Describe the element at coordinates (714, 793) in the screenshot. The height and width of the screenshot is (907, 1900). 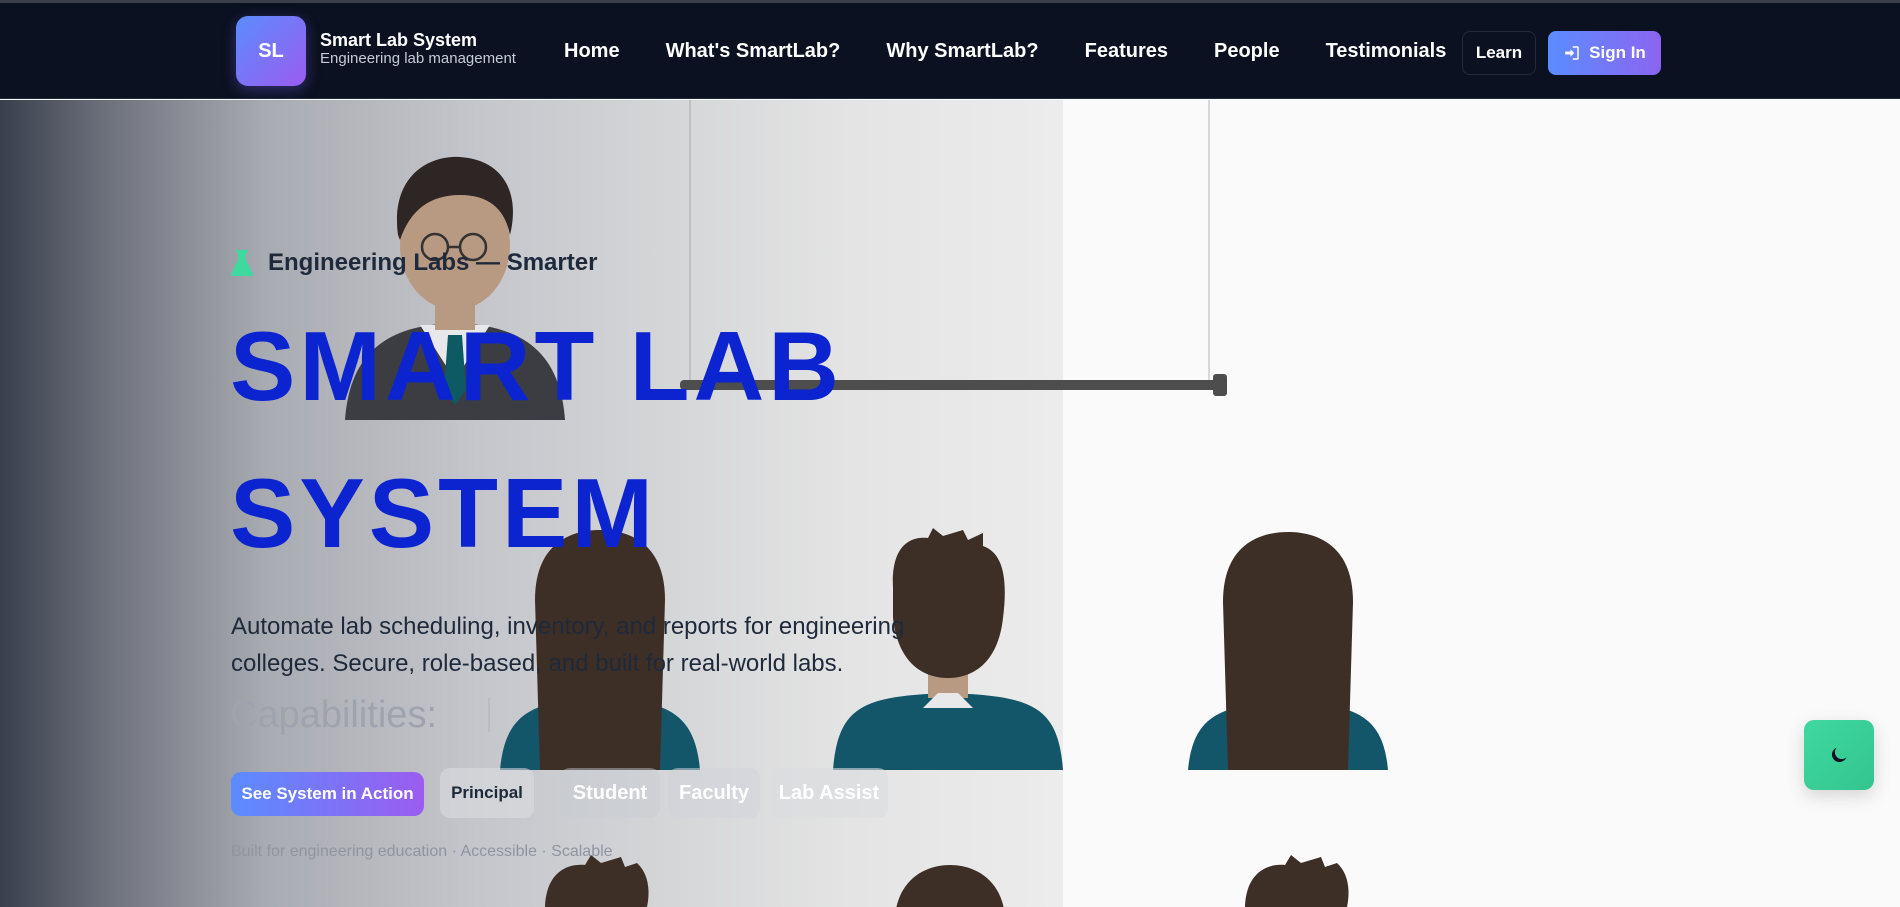
I see `role-pill-faculty: Faculty` at that location.